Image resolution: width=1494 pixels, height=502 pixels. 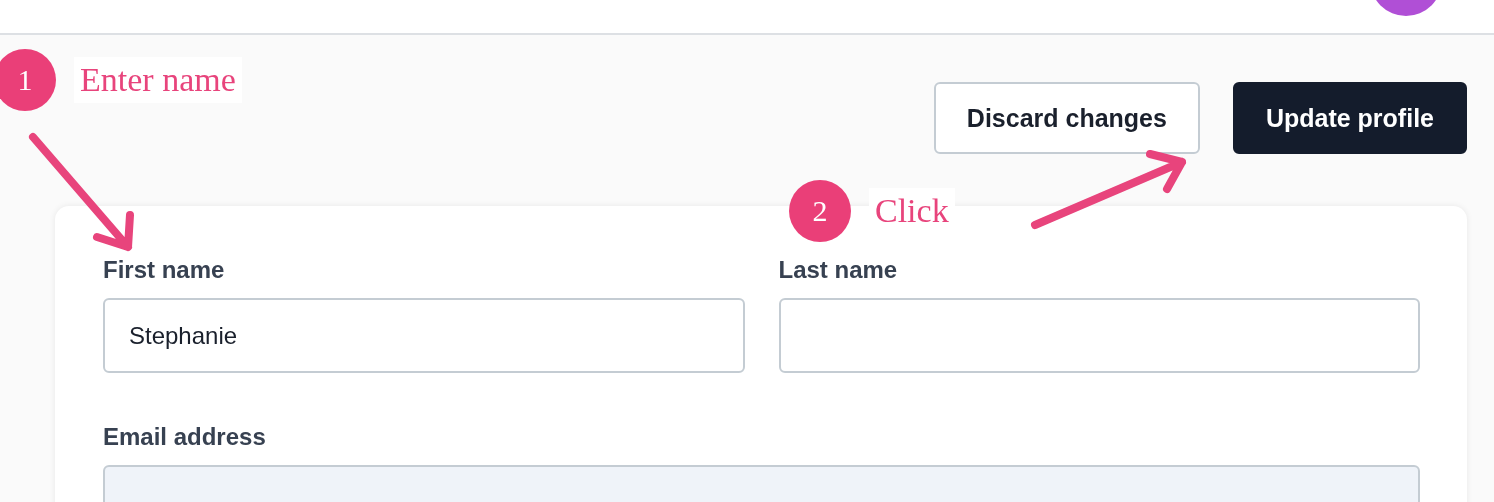 I want to click on input-field, so click(x=1099, y=335).